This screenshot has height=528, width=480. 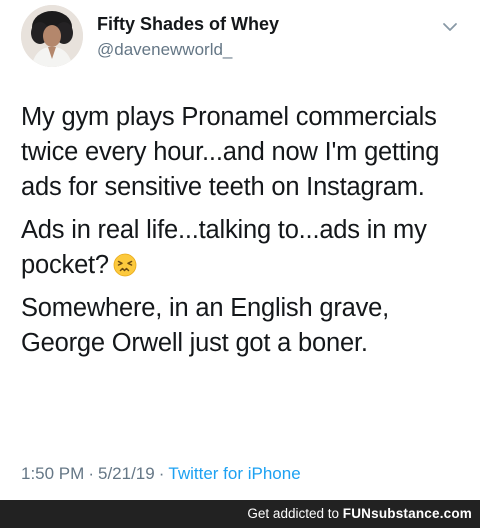 I want to click on chevron-down-icon, so click(x=450, y=27).